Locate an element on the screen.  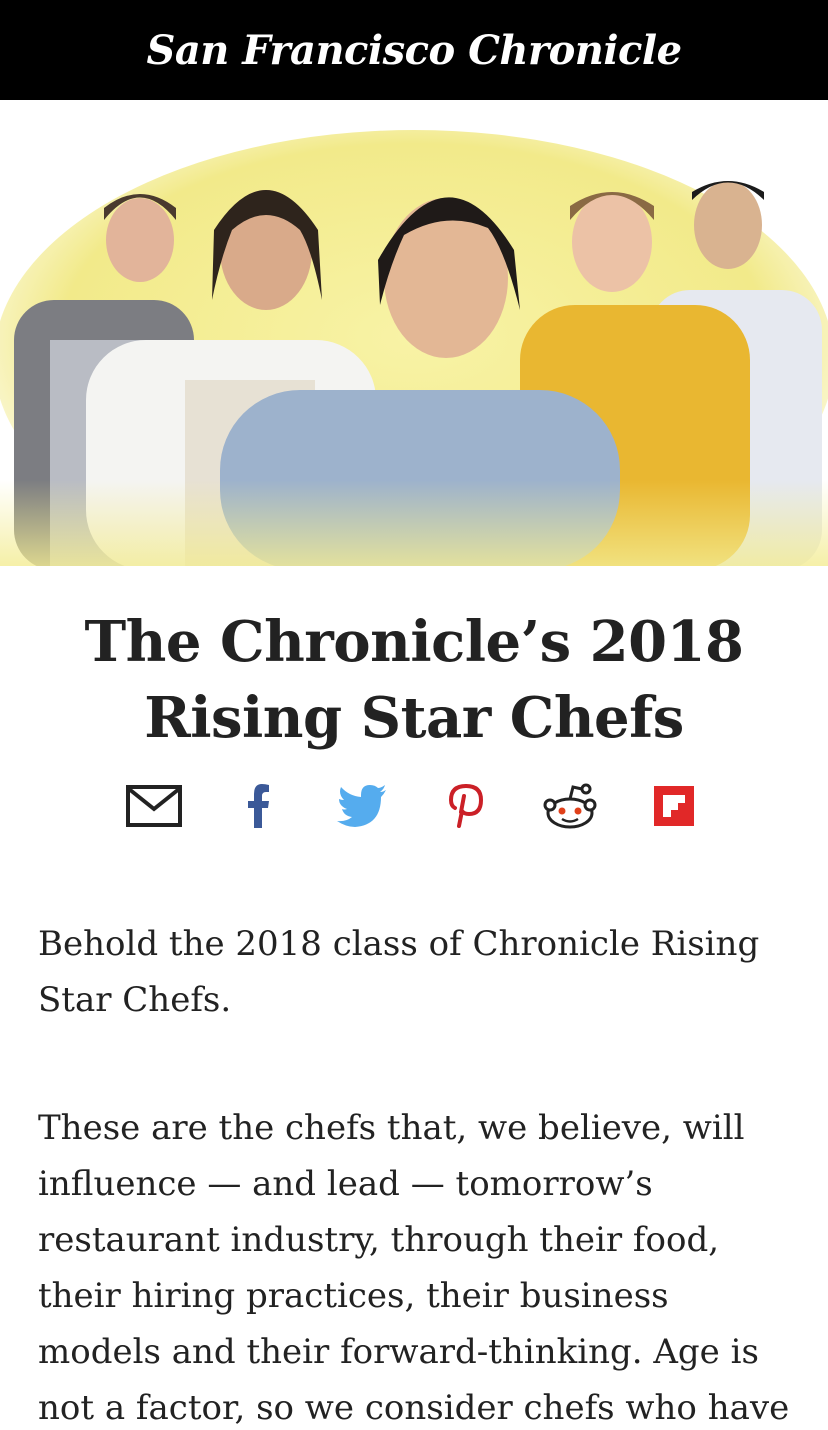
envelope-icon is located at coordinates (154, 806).